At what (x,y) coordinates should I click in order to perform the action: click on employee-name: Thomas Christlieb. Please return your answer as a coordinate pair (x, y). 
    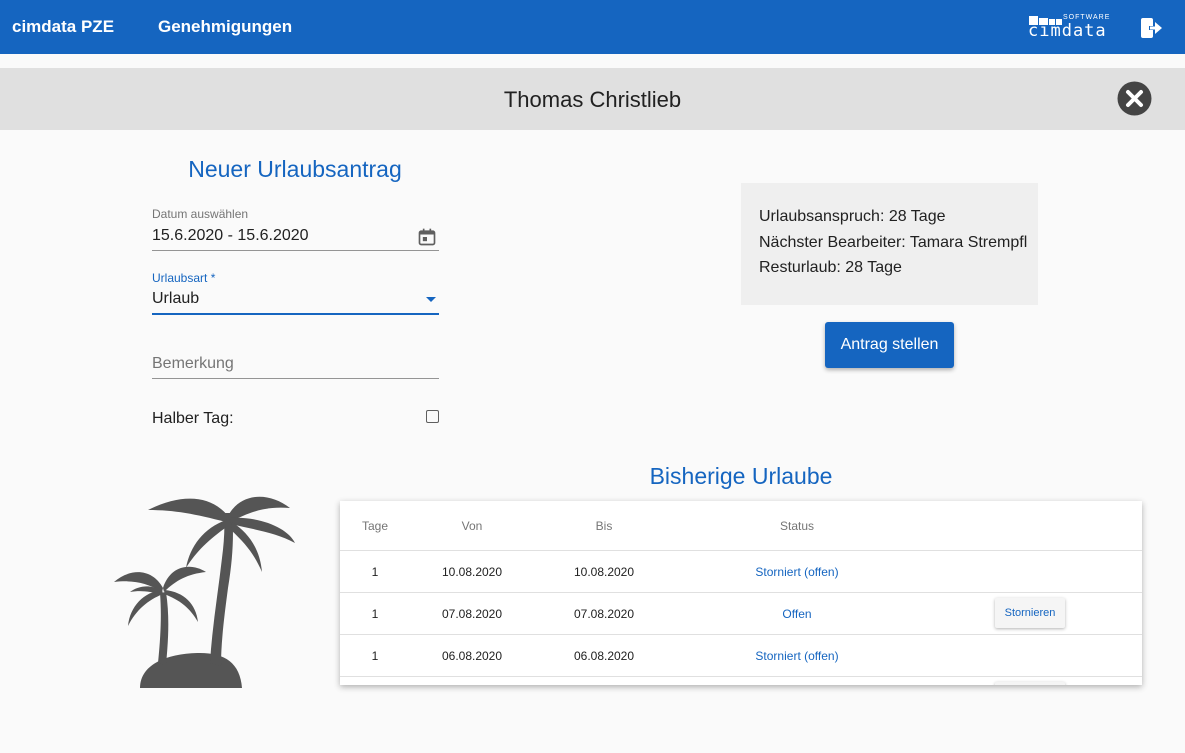
    Looking at the image, I should click on (592, 99).